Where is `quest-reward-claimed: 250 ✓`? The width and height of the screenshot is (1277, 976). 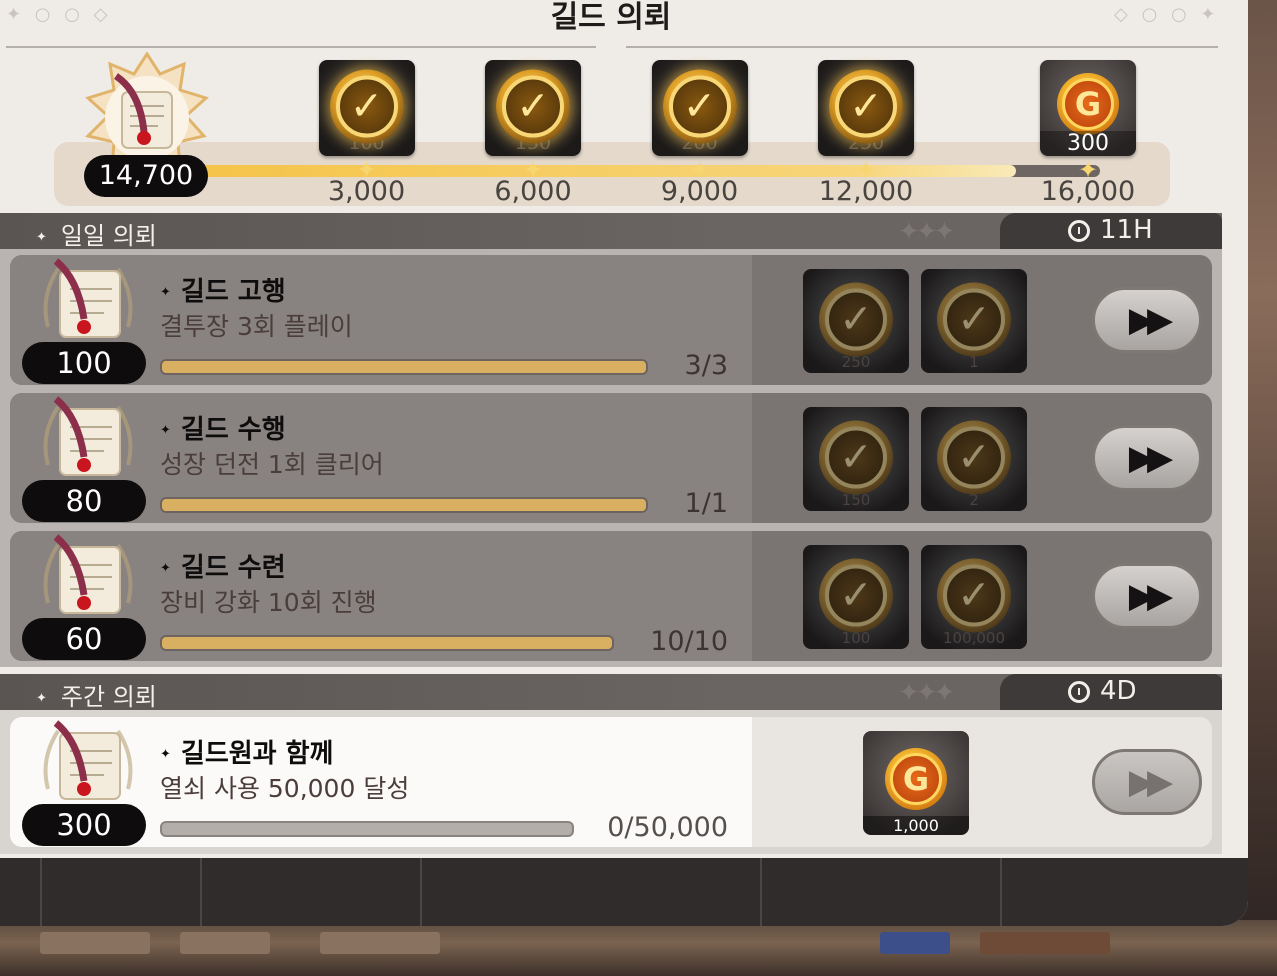
quest-reward-claimed: 250 ✓ is located at coordinates (856, 321).